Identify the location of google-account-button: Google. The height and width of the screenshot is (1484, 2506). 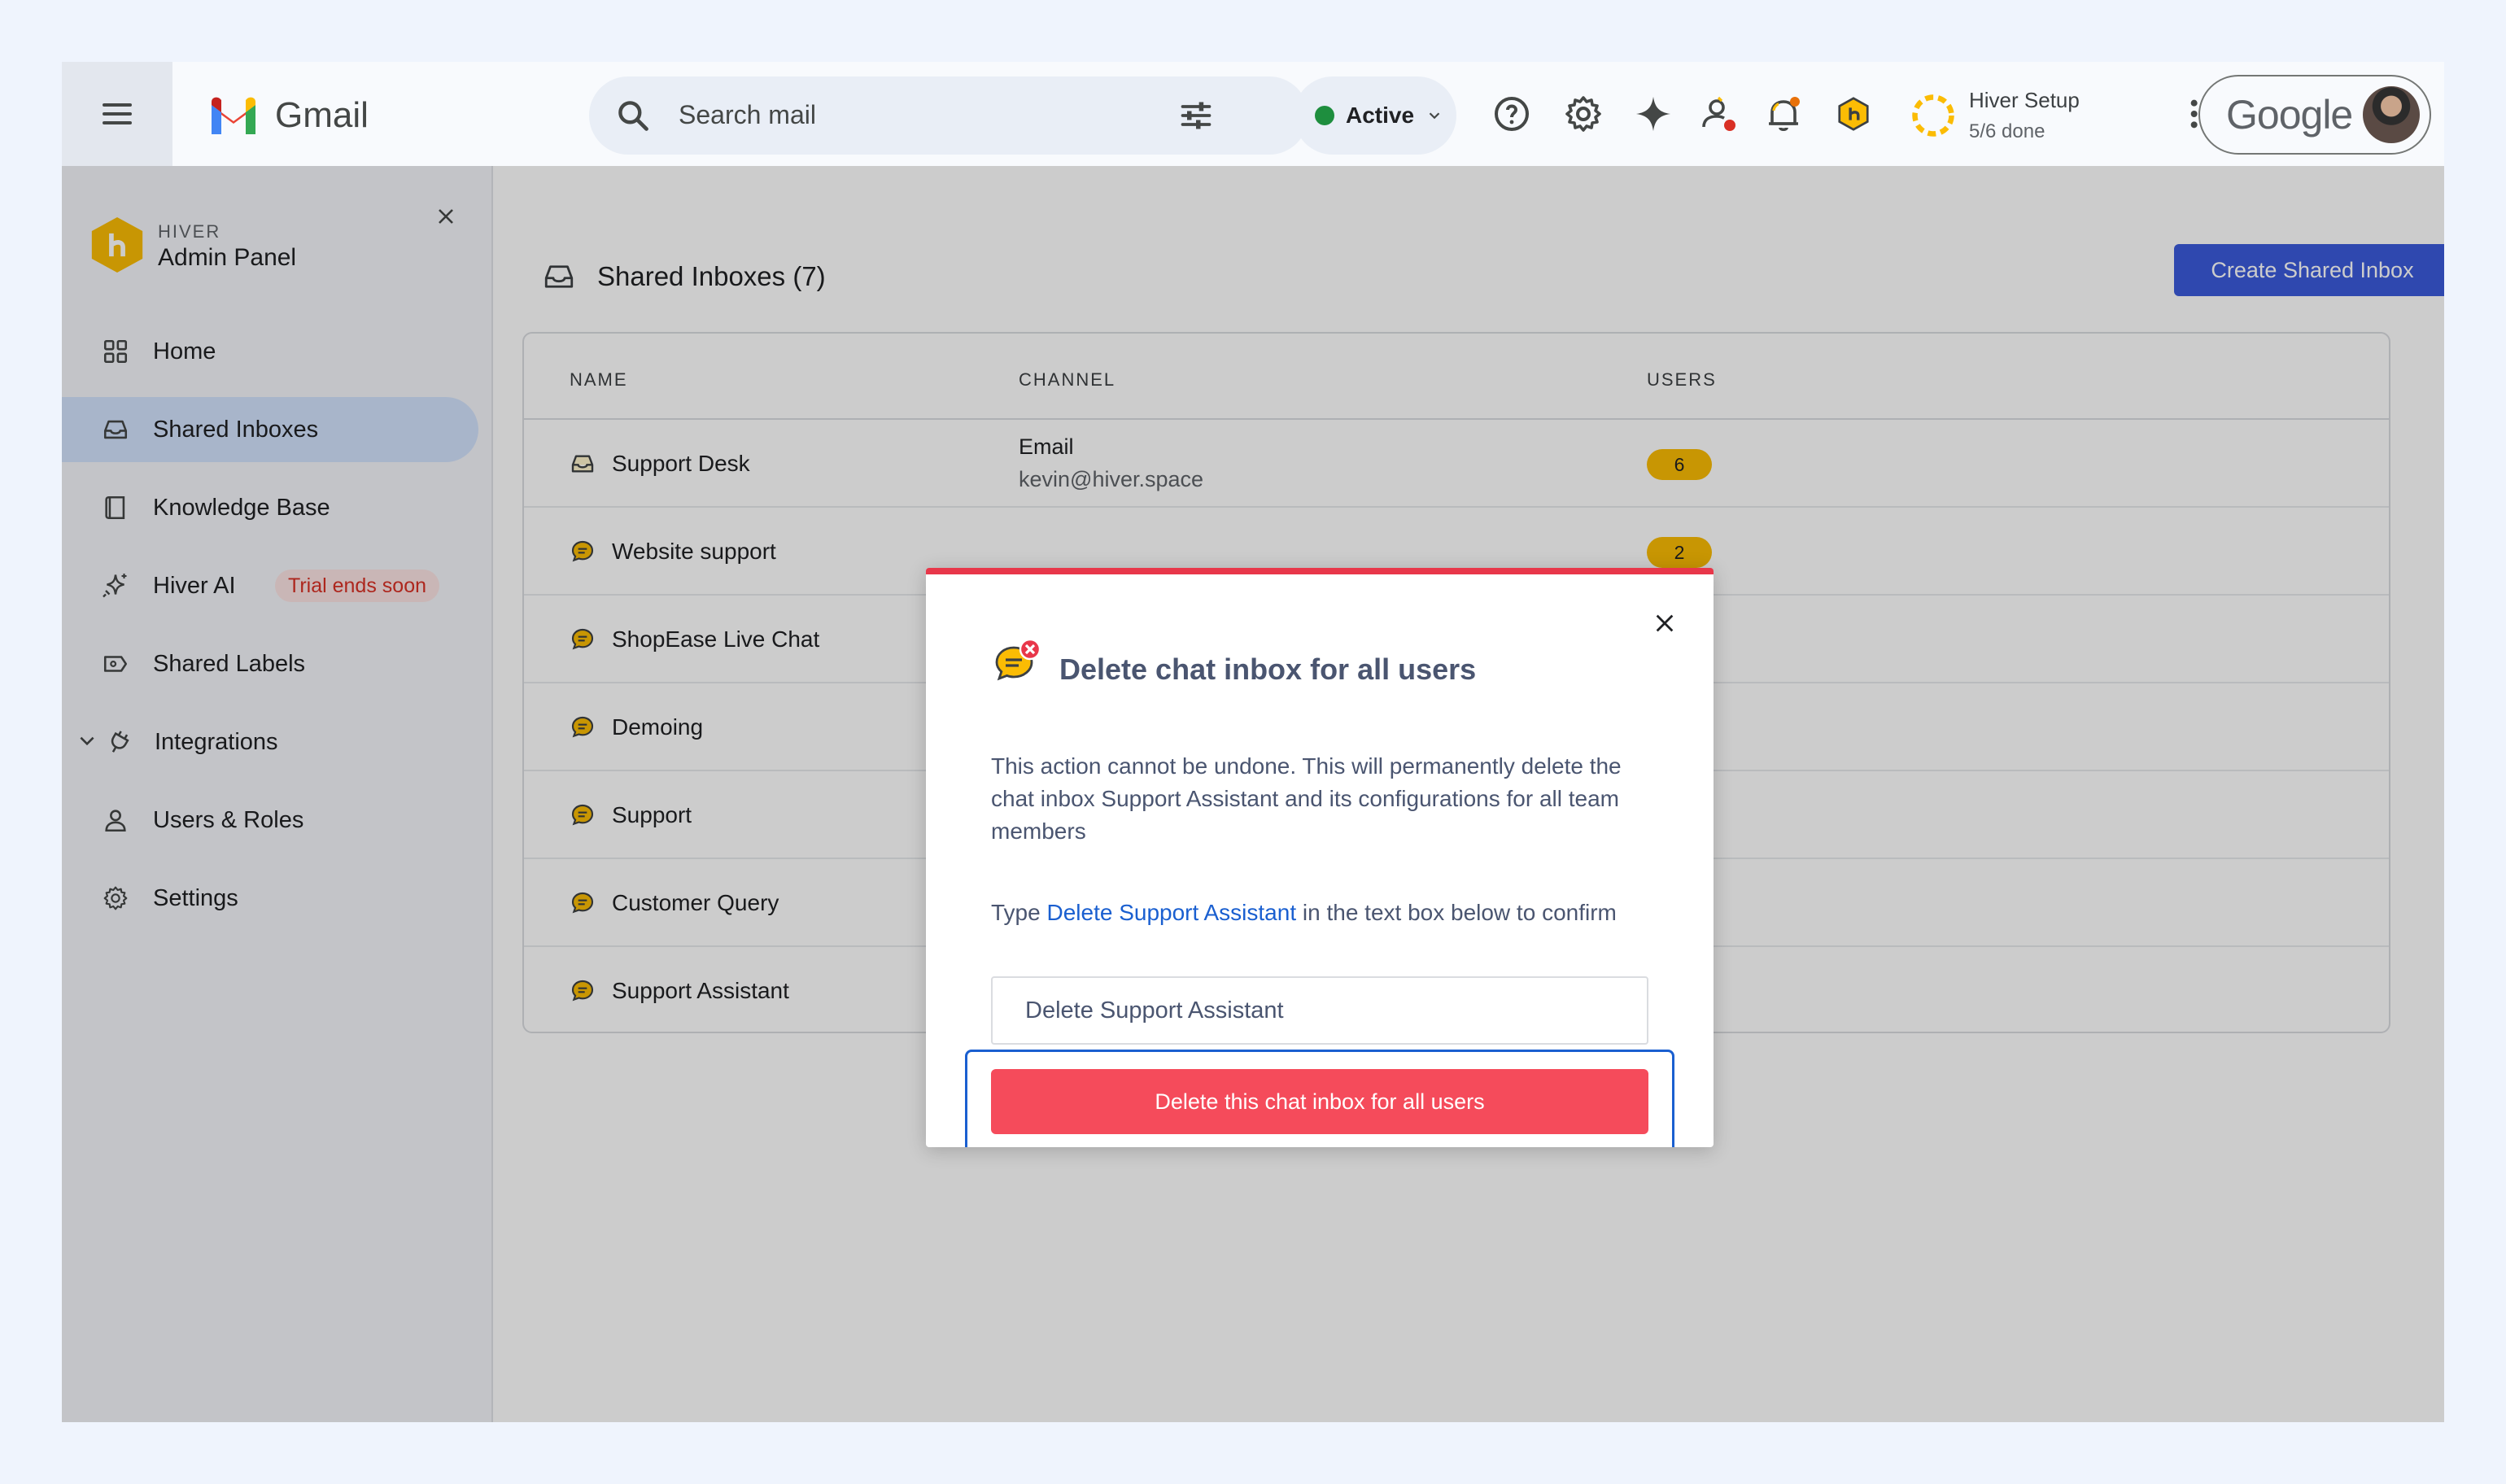
(2314, 115).